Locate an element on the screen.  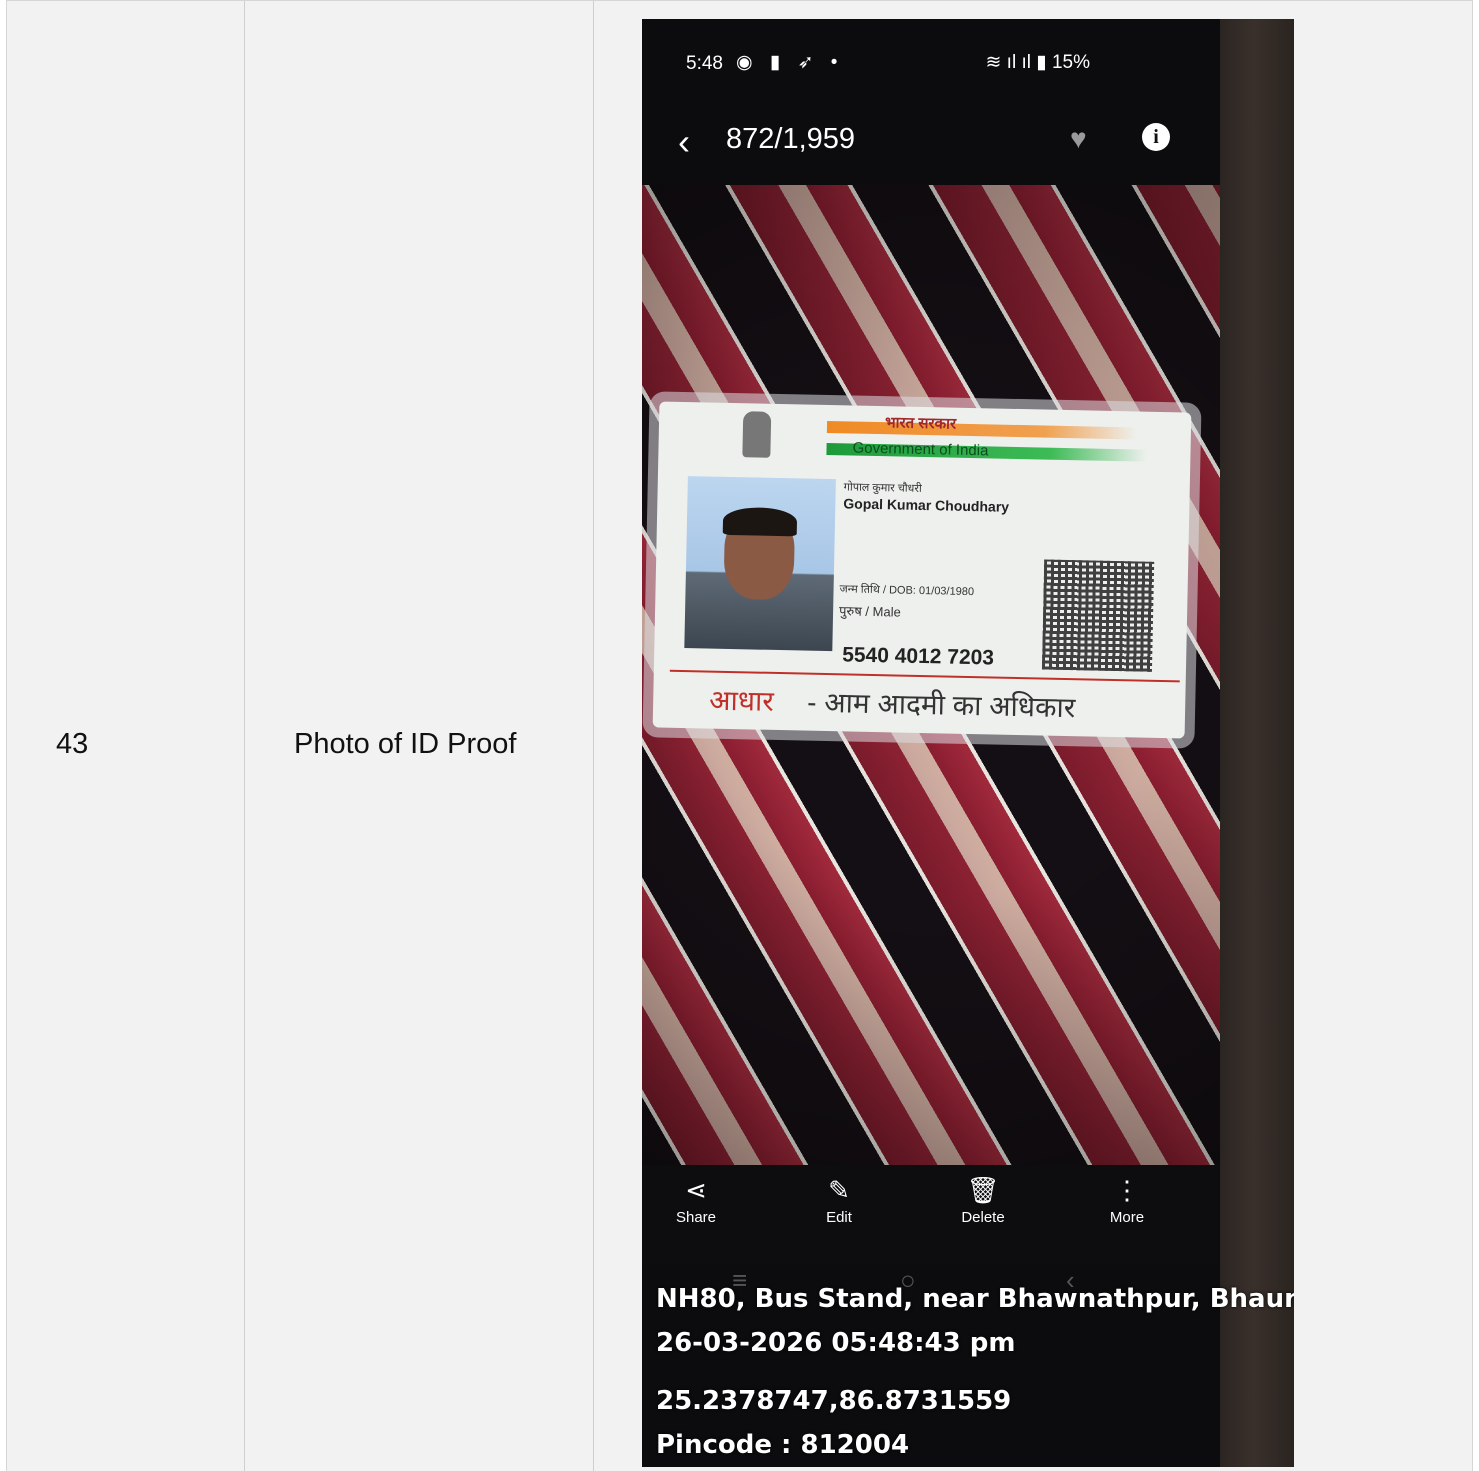
status-bar: 5:48 ◉ ▮ ➶ • ≋ ıl ıl ▮ 15% is located at coordinates (931, 64).